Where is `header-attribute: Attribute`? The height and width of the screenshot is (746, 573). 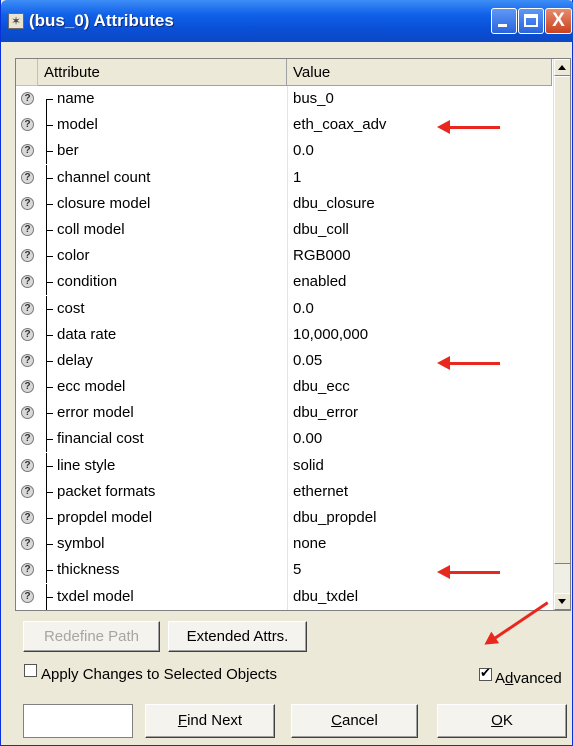 header-attribute: Attribute is located at coordinates (162, 72).